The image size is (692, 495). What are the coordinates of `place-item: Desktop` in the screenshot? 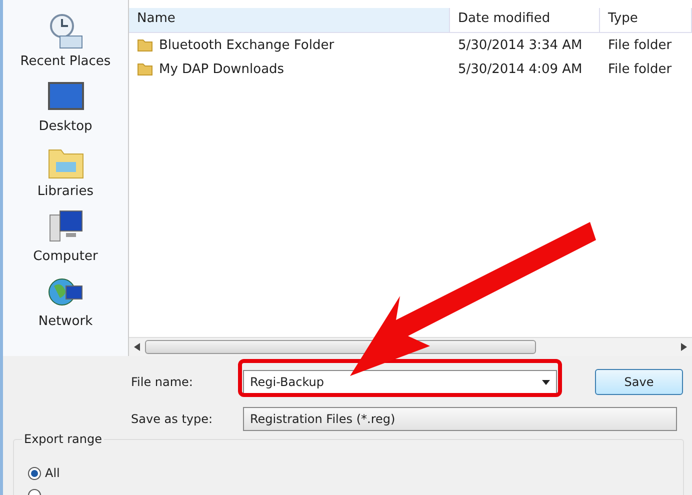 It's located at (65, 105).